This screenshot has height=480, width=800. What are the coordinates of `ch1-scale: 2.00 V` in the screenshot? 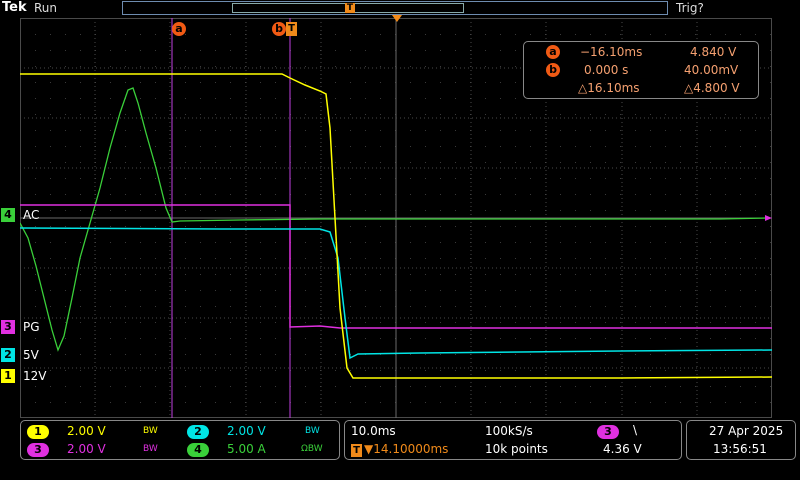 It's located at (86, 431).